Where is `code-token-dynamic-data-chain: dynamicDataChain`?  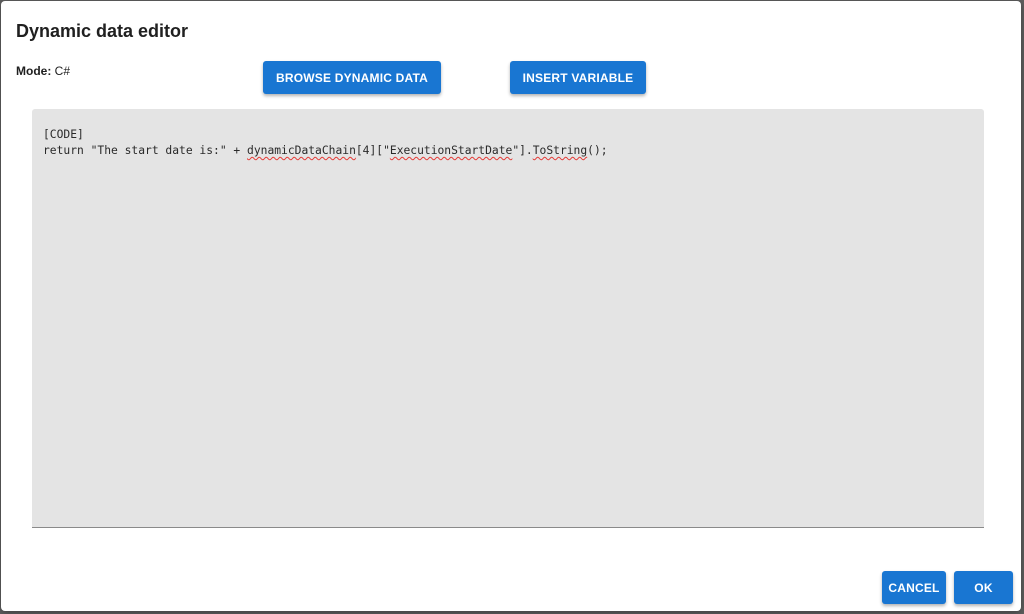 code-token-dynamic-data-chain: dynamicDataChain is located at coordinates (301, 150).